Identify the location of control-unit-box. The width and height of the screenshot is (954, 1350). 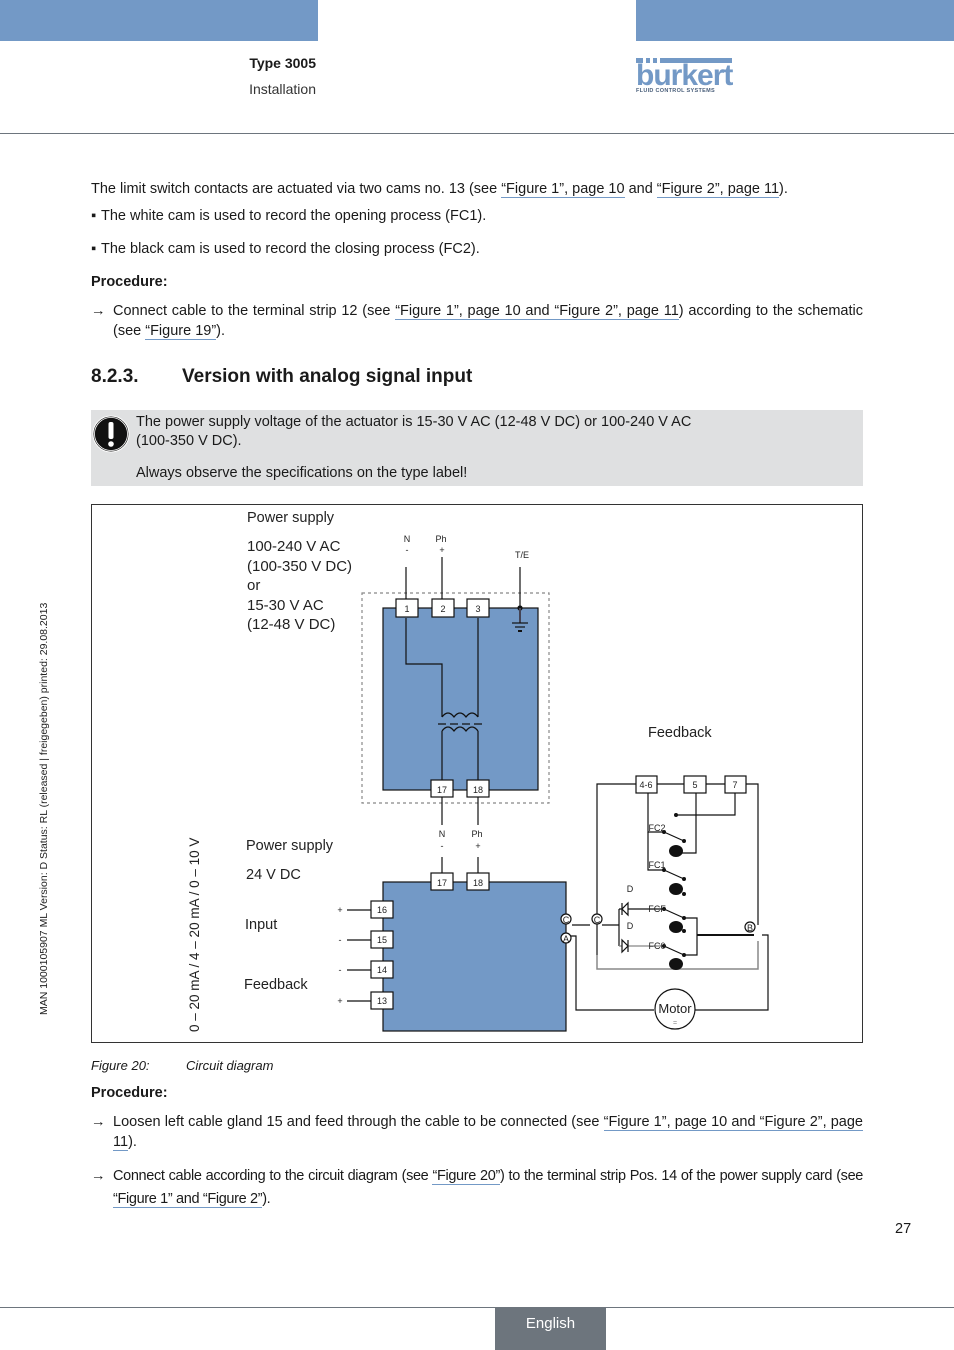
(474, 956).